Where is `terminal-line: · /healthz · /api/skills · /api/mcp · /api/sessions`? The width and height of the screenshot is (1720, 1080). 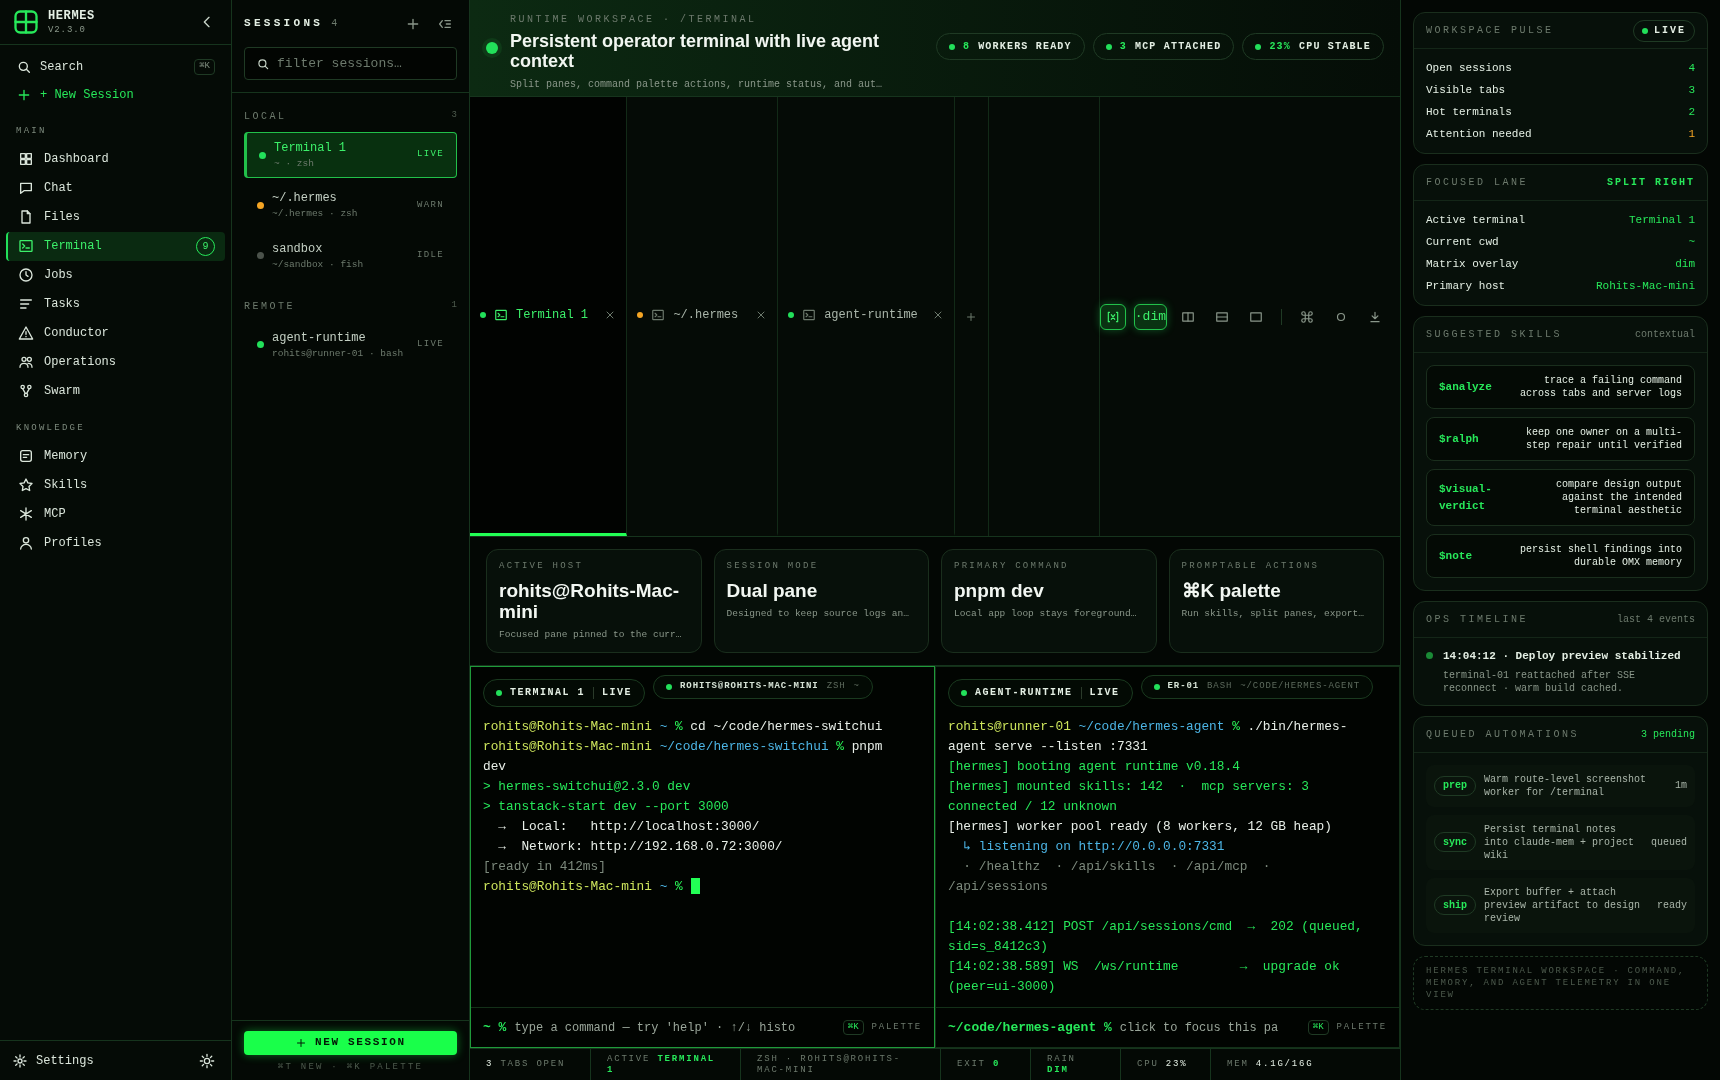
terminal-line: · /healthz · /api/skills · /api/mcp · /api/sessions is located at coordinates (1110, 876).